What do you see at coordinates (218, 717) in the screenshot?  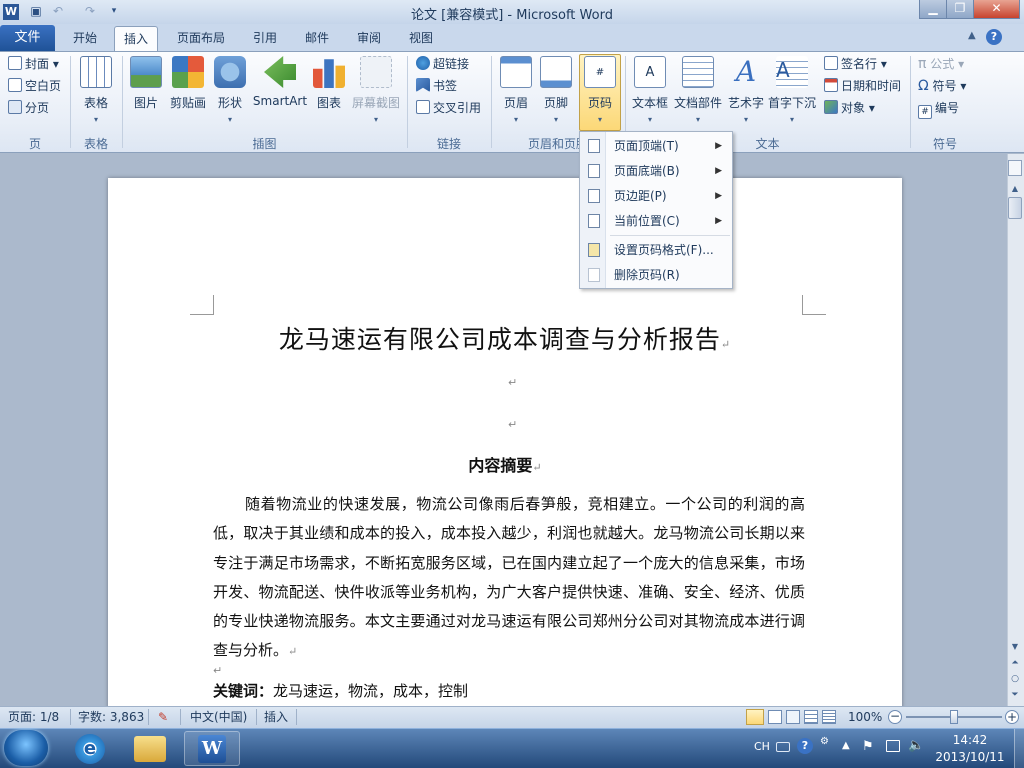 I see `language-status: 中文(中国)` at bounding box center [218, 717].